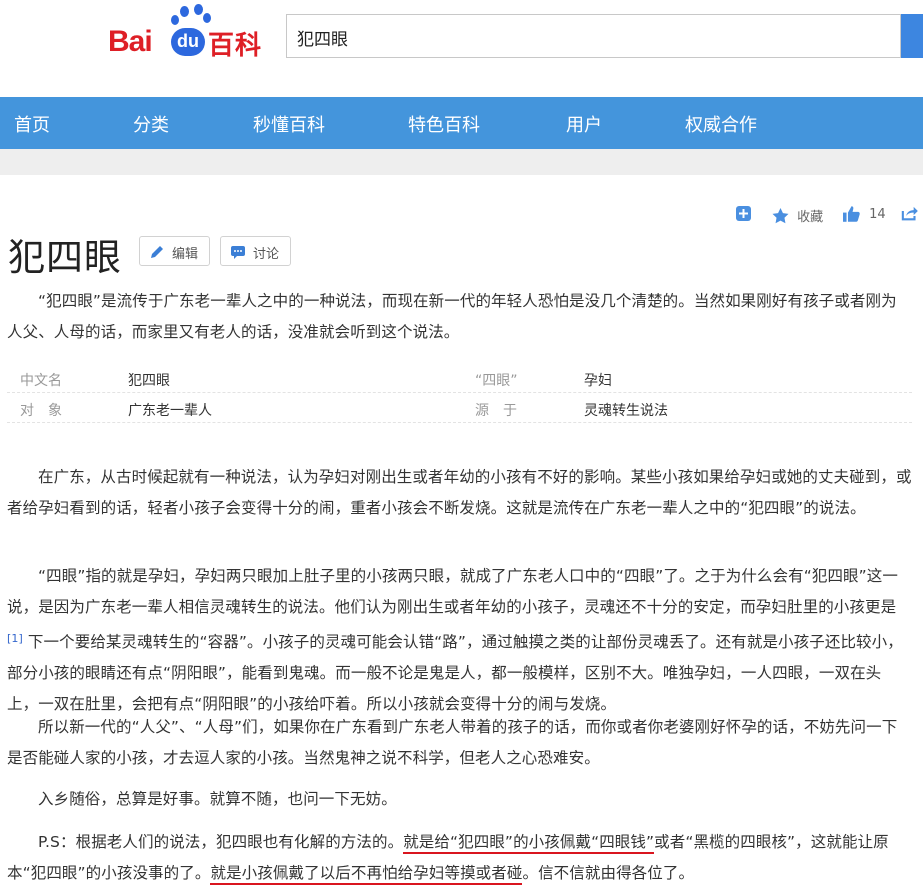 Image resolution: width=923 pixels, height=889 pixels. I want to click on search-input: 犯四眼, so click(593, 36).